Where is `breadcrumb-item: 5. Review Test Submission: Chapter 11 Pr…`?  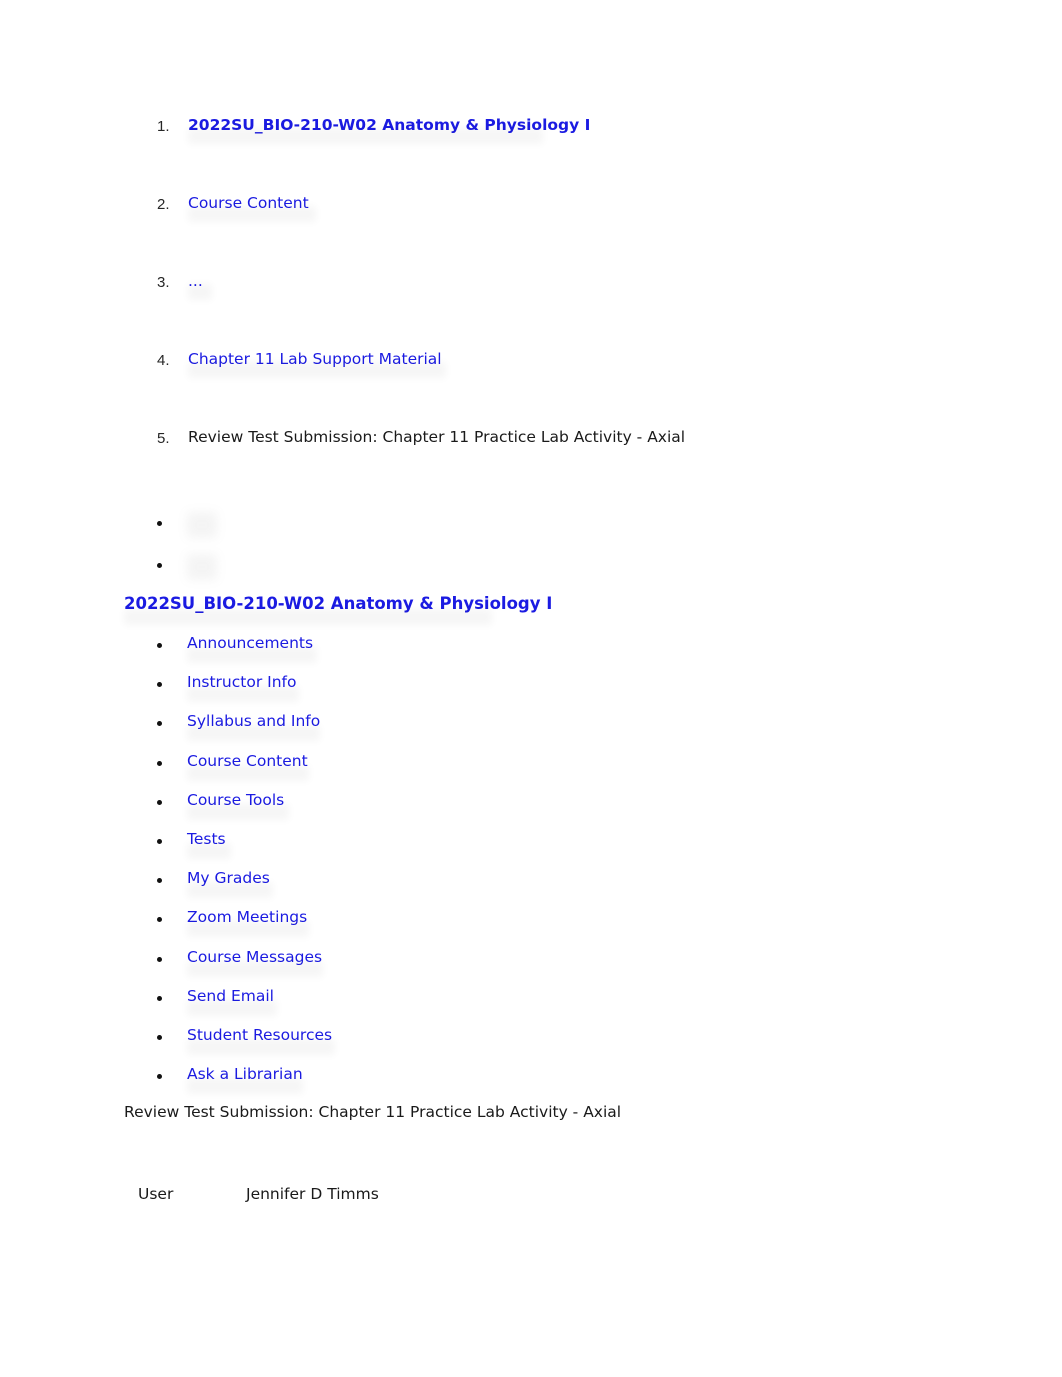 breadcrumb-item: 5. Review Test Submission: Chapter 11 Pr… is located at coordinates (577, 464).